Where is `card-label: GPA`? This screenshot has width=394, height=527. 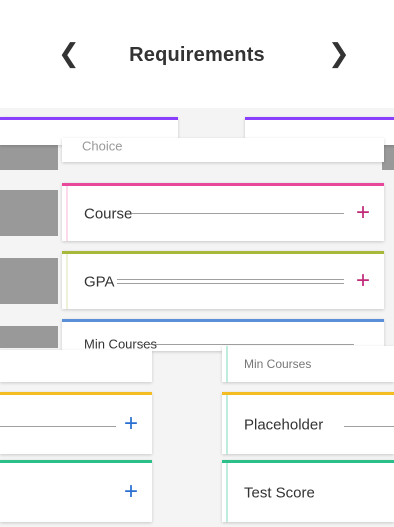
card-label: GPA is located at coordinates (99, 281).